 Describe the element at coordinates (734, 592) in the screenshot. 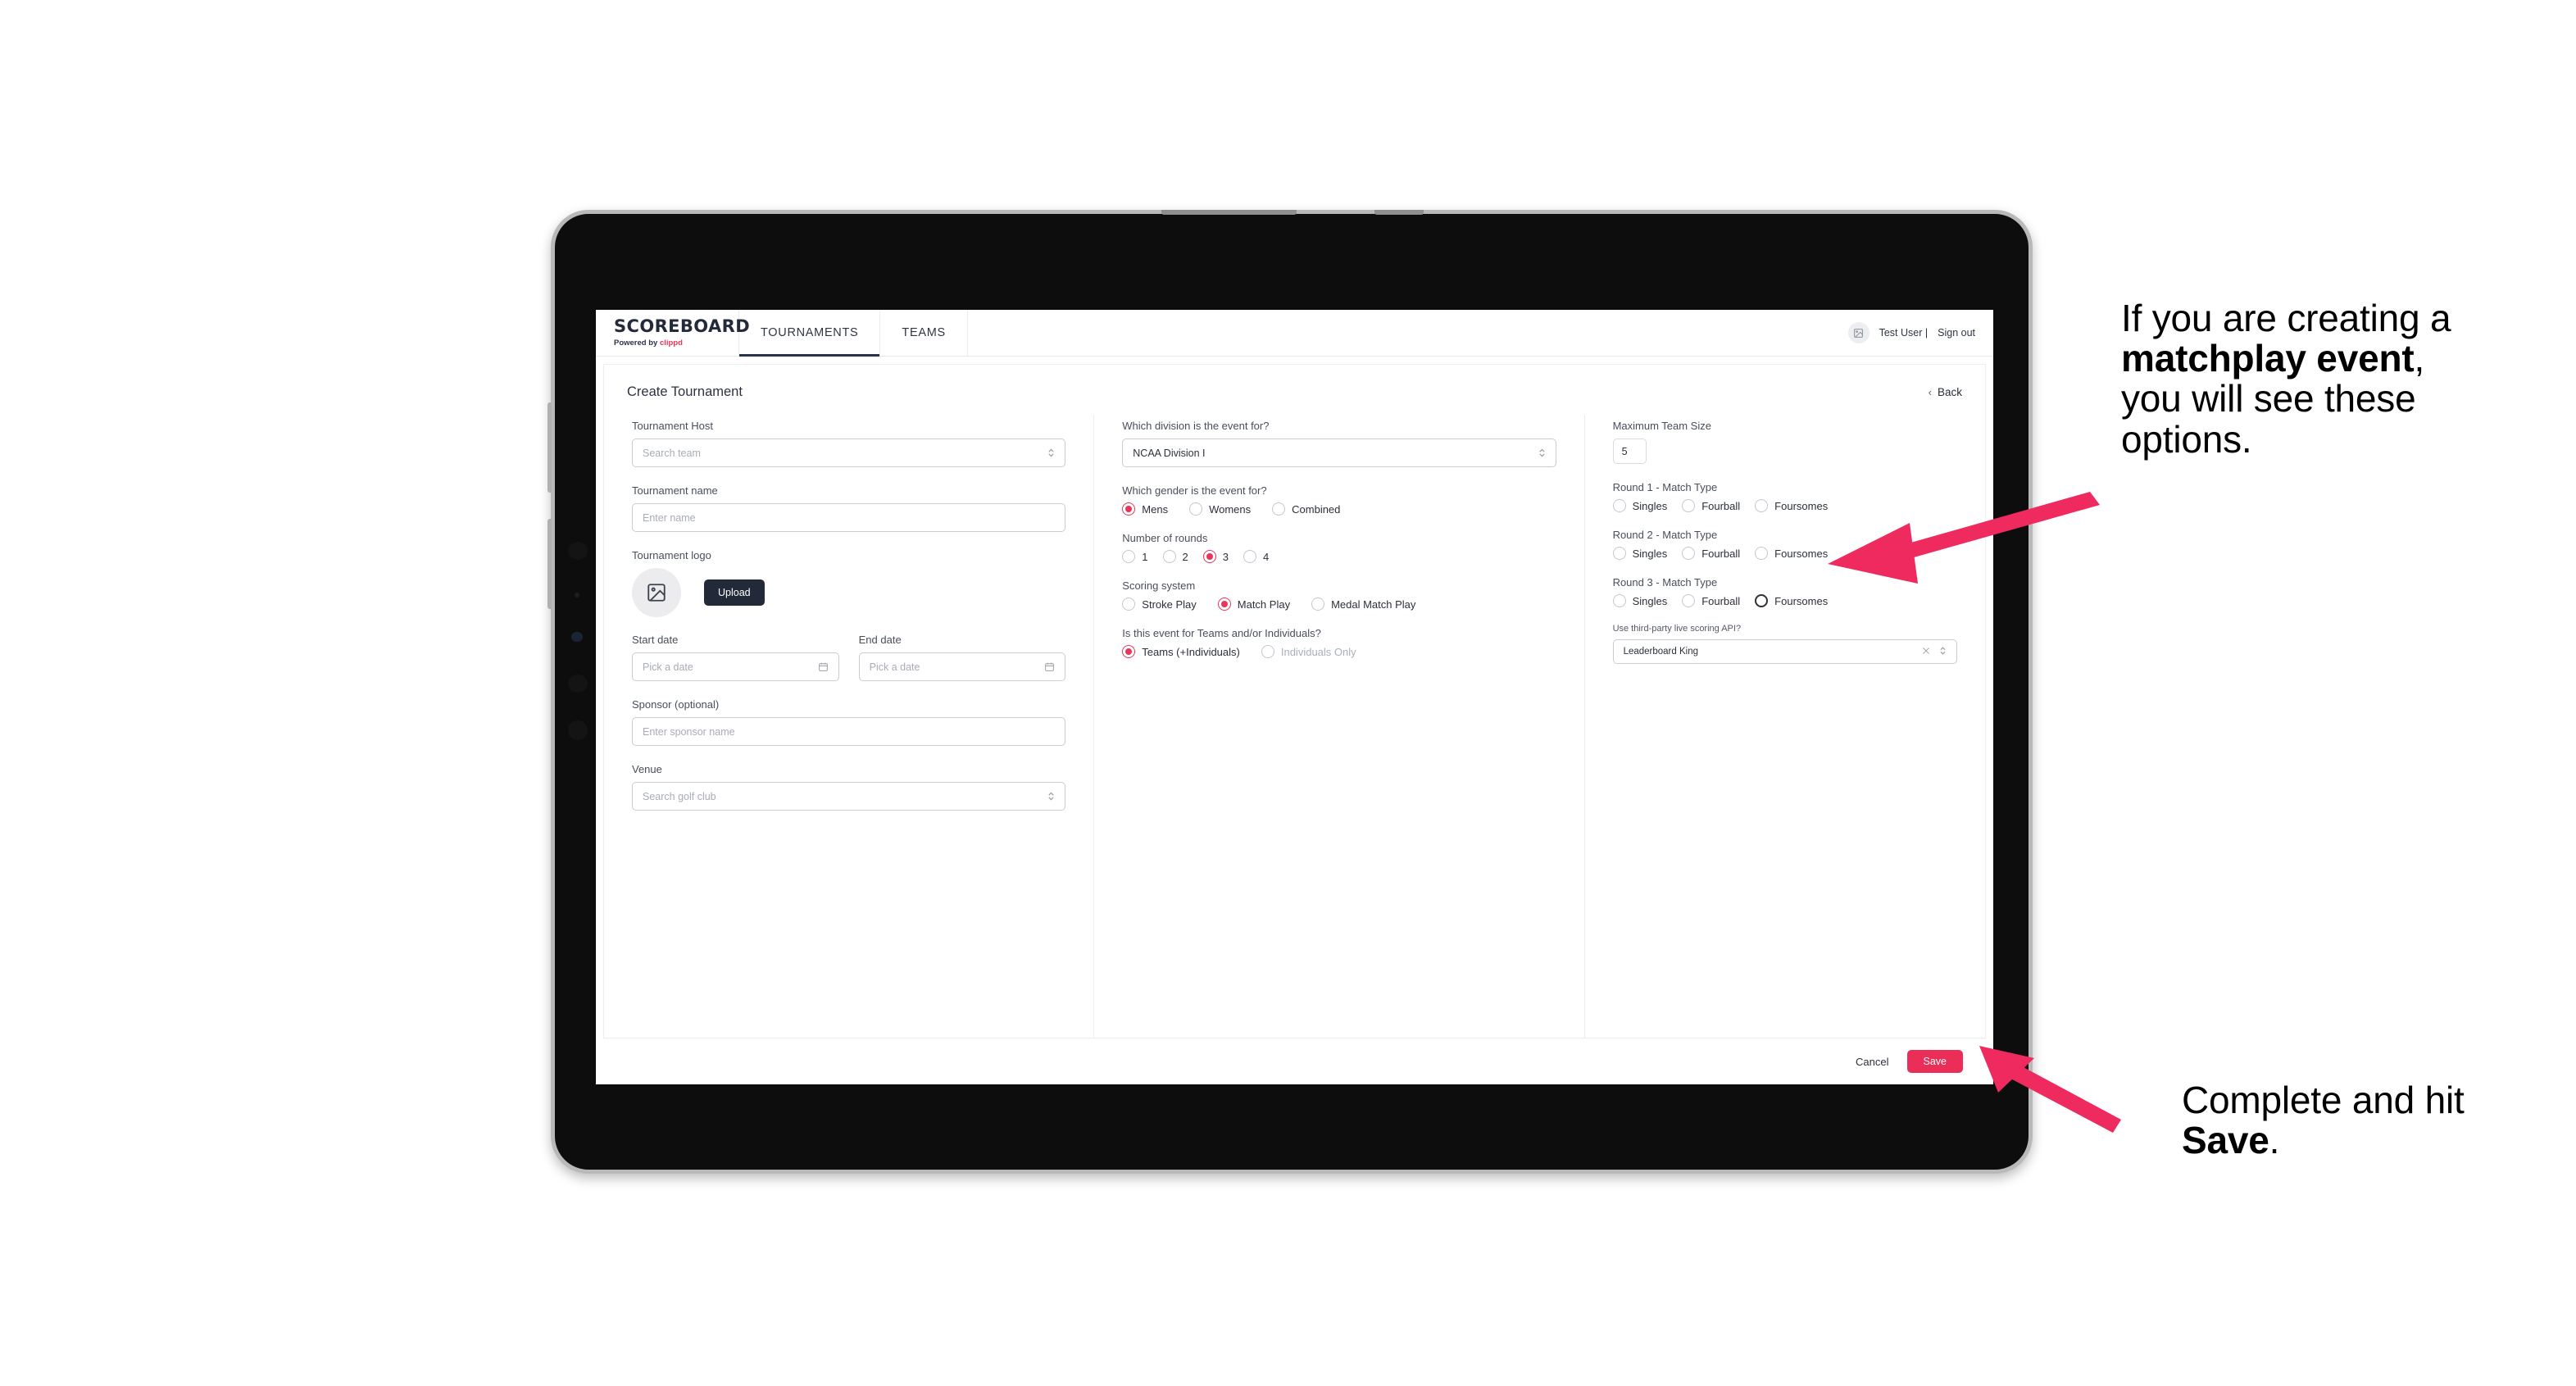

I see `upload-button: Upload` at that location.